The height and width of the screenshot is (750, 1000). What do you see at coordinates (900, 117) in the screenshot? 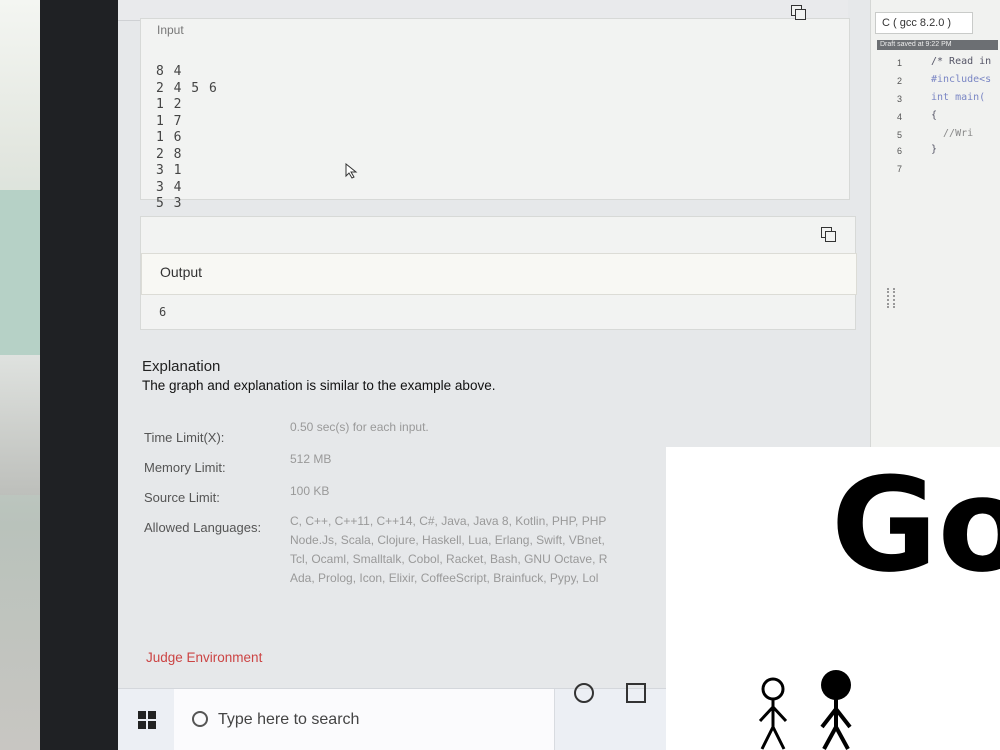
I see `line-number: 4` at bounding box center [900, 117].